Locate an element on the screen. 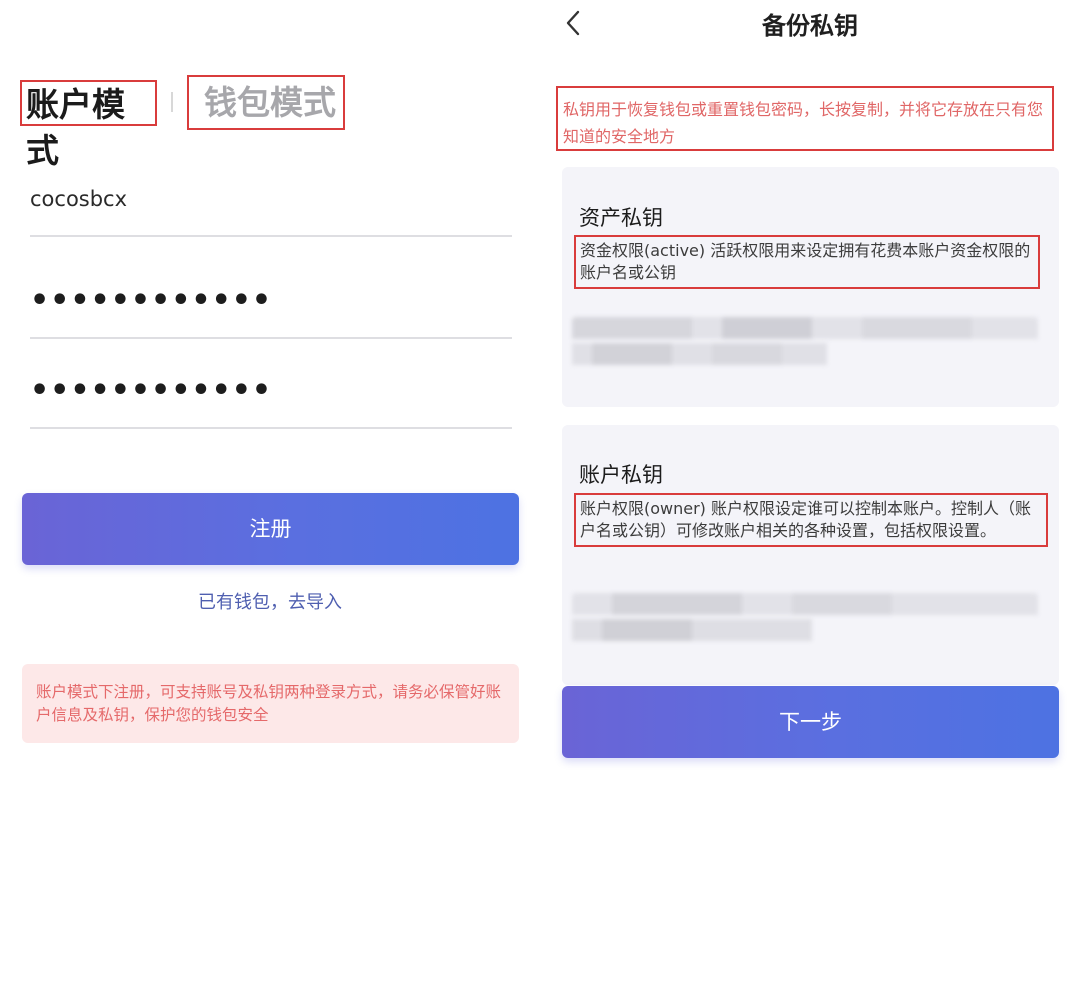  confirm-password-underline is located at coordinates (271, 428).